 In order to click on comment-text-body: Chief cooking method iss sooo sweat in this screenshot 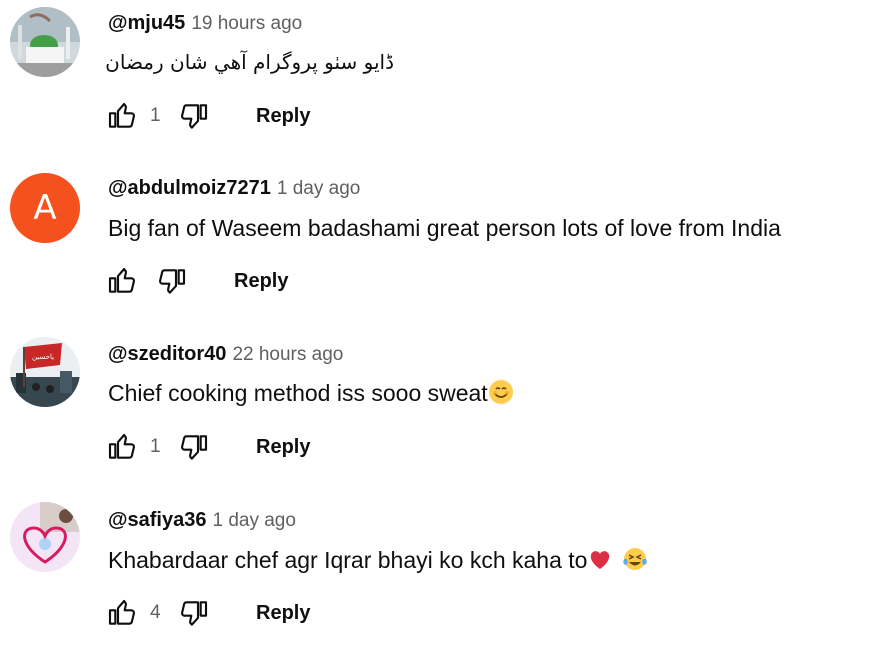, I will do `click(298, 393)`.